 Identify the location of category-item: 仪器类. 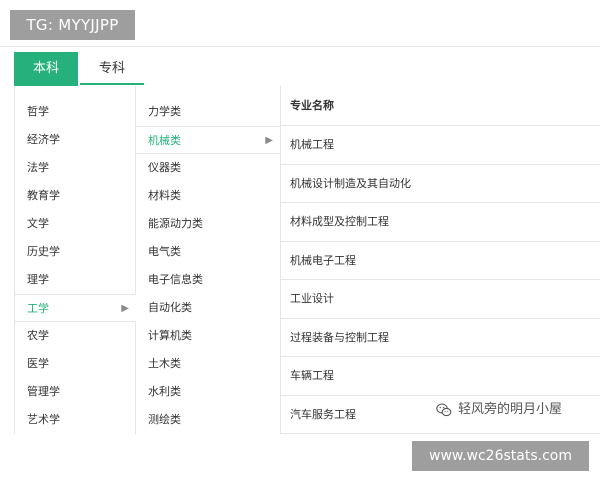
(208, 168).